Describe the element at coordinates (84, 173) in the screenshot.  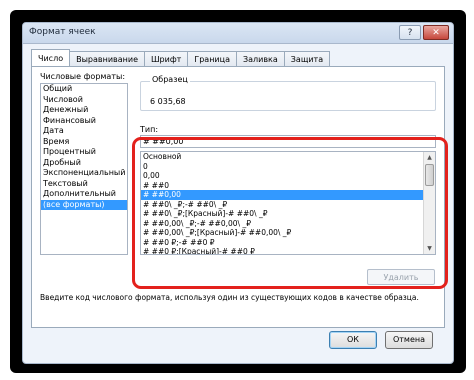
I see `category-item: Экспоненциальный` at that location.